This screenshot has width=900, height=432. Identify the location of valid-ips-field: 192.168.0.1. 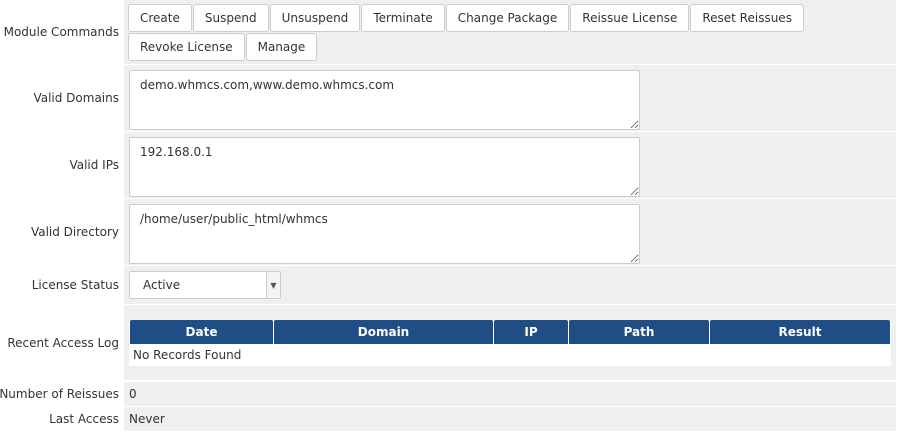
(510, 165).